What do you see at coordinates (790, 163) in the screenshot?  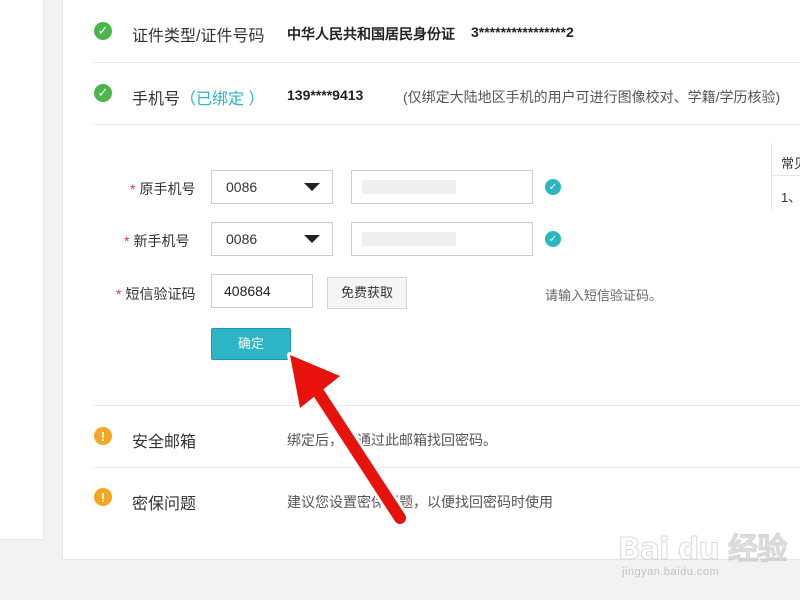 I see `faq-title: 常见` at bounding box center [790, 163].